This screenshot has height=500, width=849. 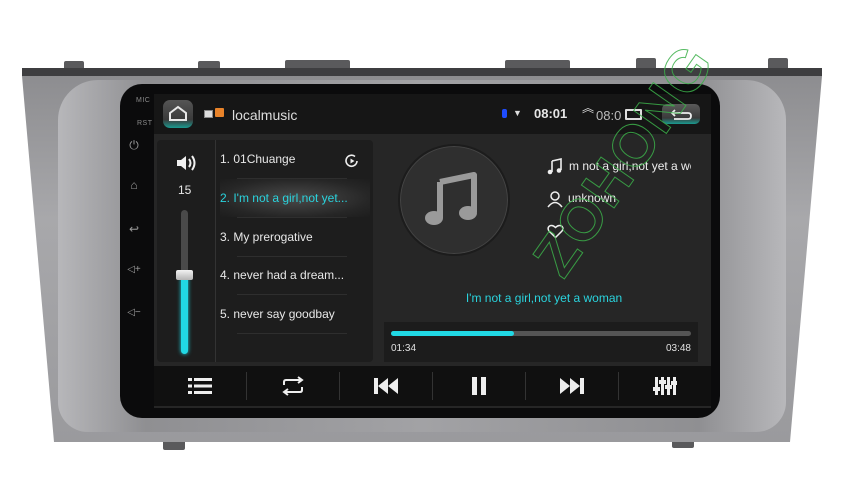 I want to click on song-label: 5. never say goodbay, so click(x=277, y=314).